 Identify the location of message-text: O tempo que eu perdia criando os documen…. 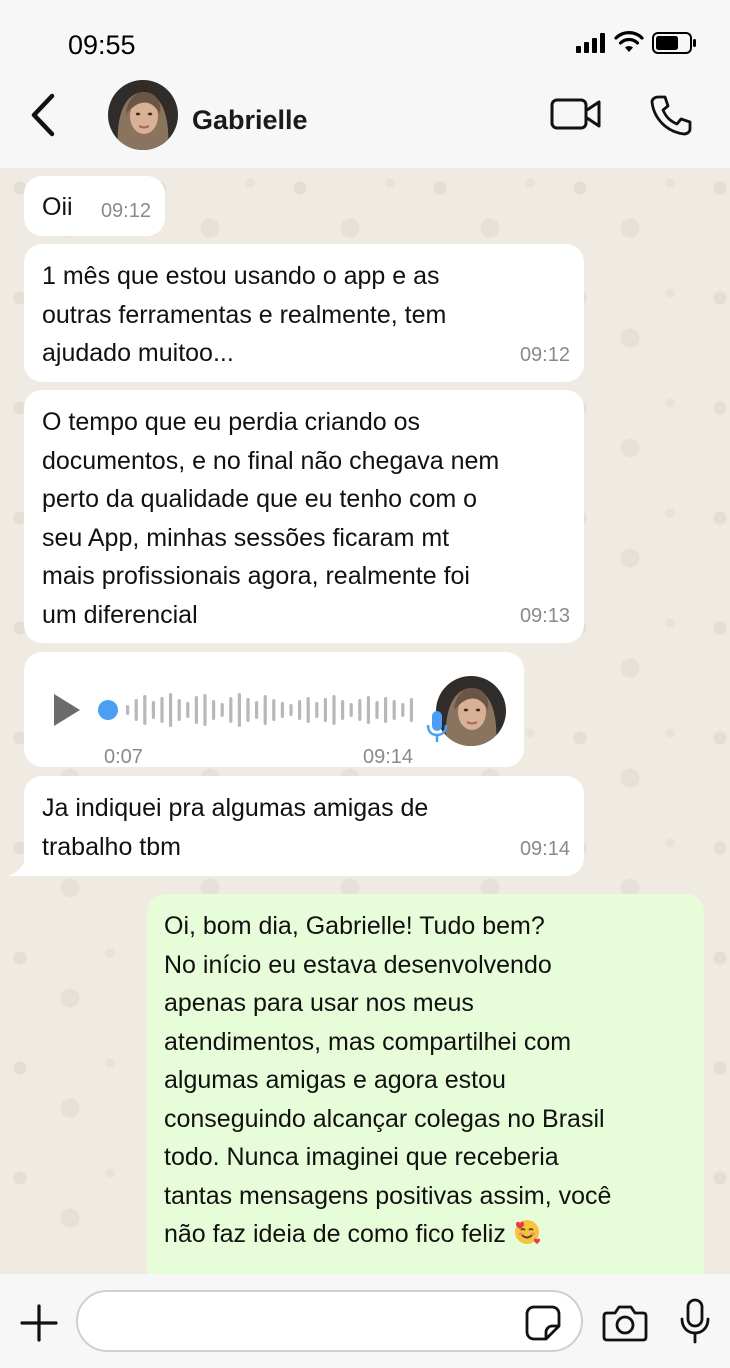
(271, 518).